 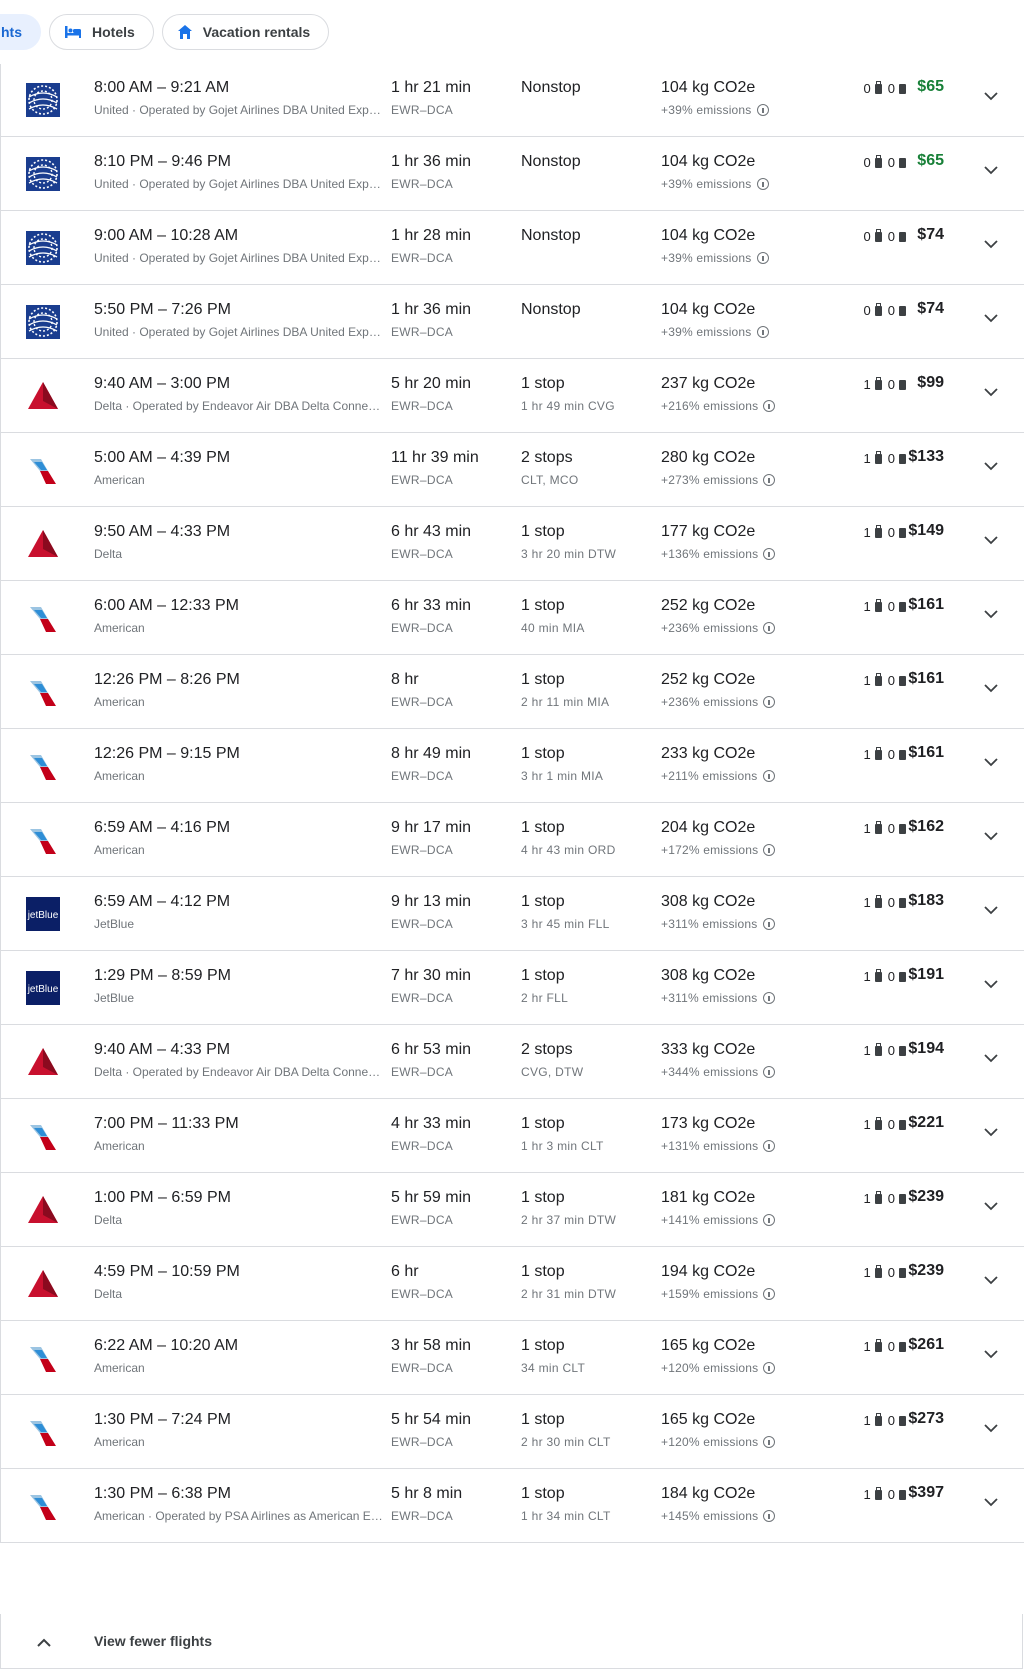 What do you see at coordinates (162, 1419) in the screenshot?
I see `flight-times: 1:30 PM – 7:24 PM` at bounding box center [162, 1419].